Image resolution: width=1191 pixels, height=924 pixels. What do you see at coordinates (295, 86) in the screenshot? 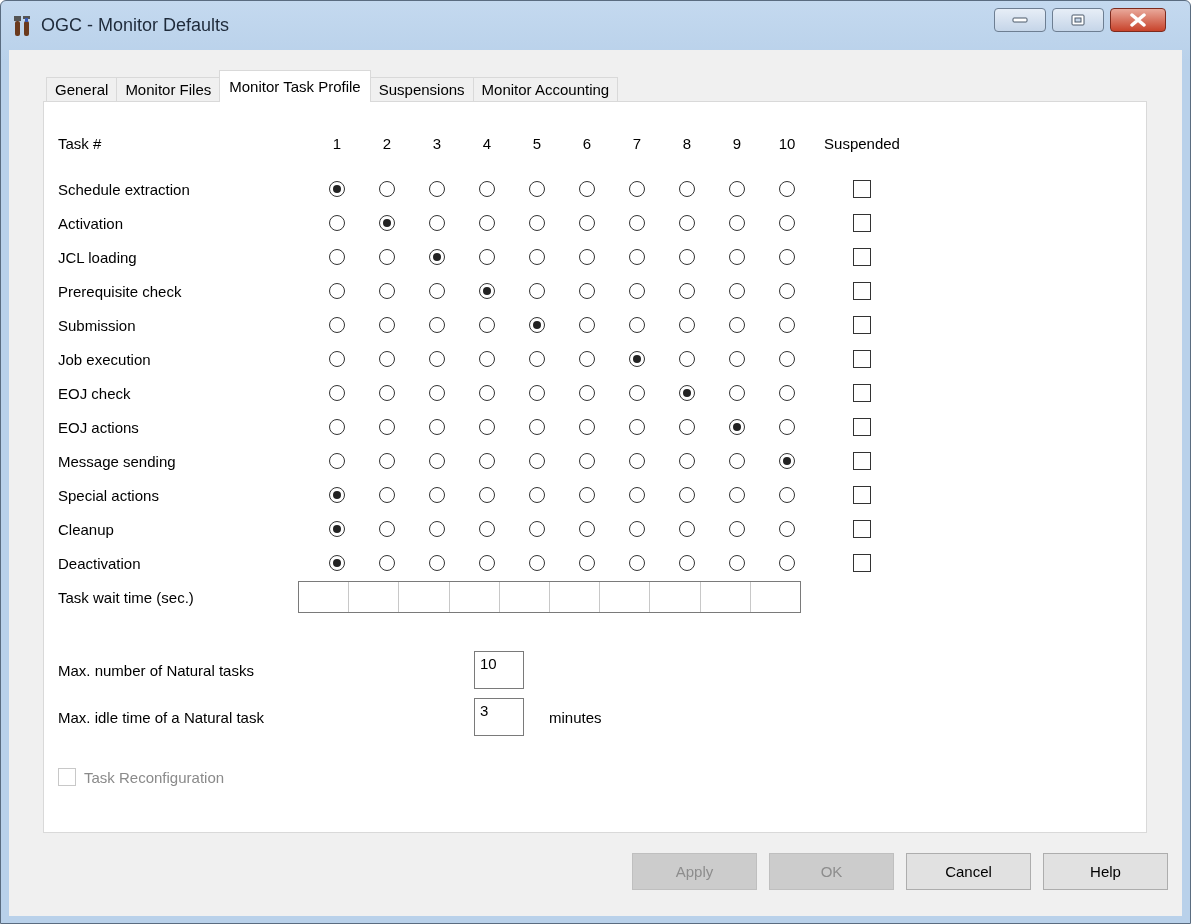
I see `tab: Monitor Task Profile` at bounding box center [295, 86].